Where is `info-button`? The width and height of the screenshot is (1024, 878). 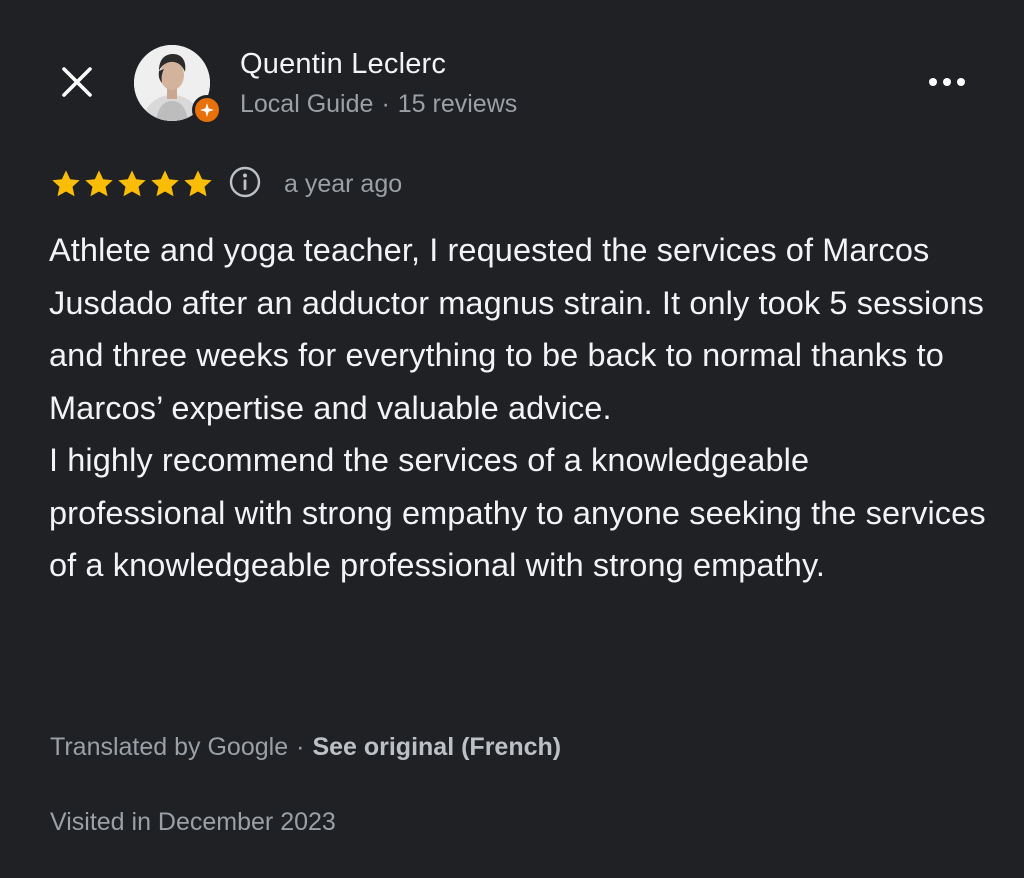 info-button is located at coordinates (245, 184).